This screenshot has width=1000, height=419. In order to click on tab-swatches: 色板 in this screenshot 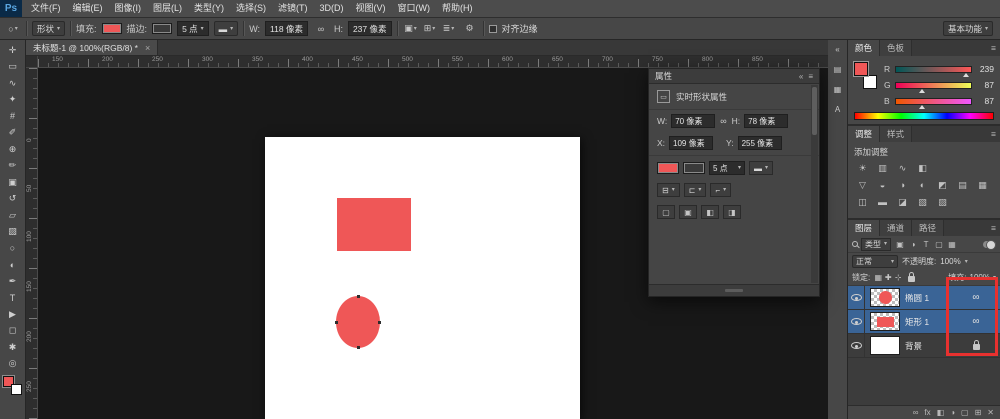, I will do `click(896, 48)`.